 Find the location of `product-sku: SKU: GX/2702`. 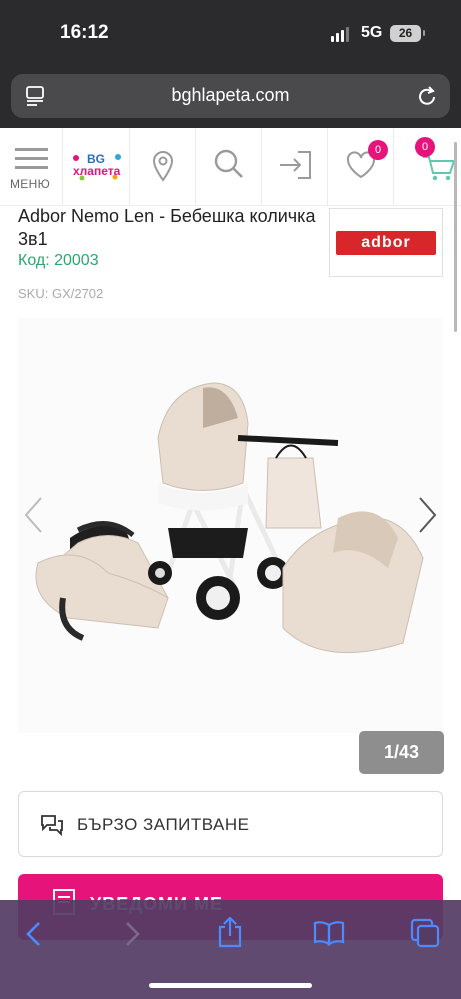

product-sku: SKU: GX/2702 is located at coordinates (61, 293).